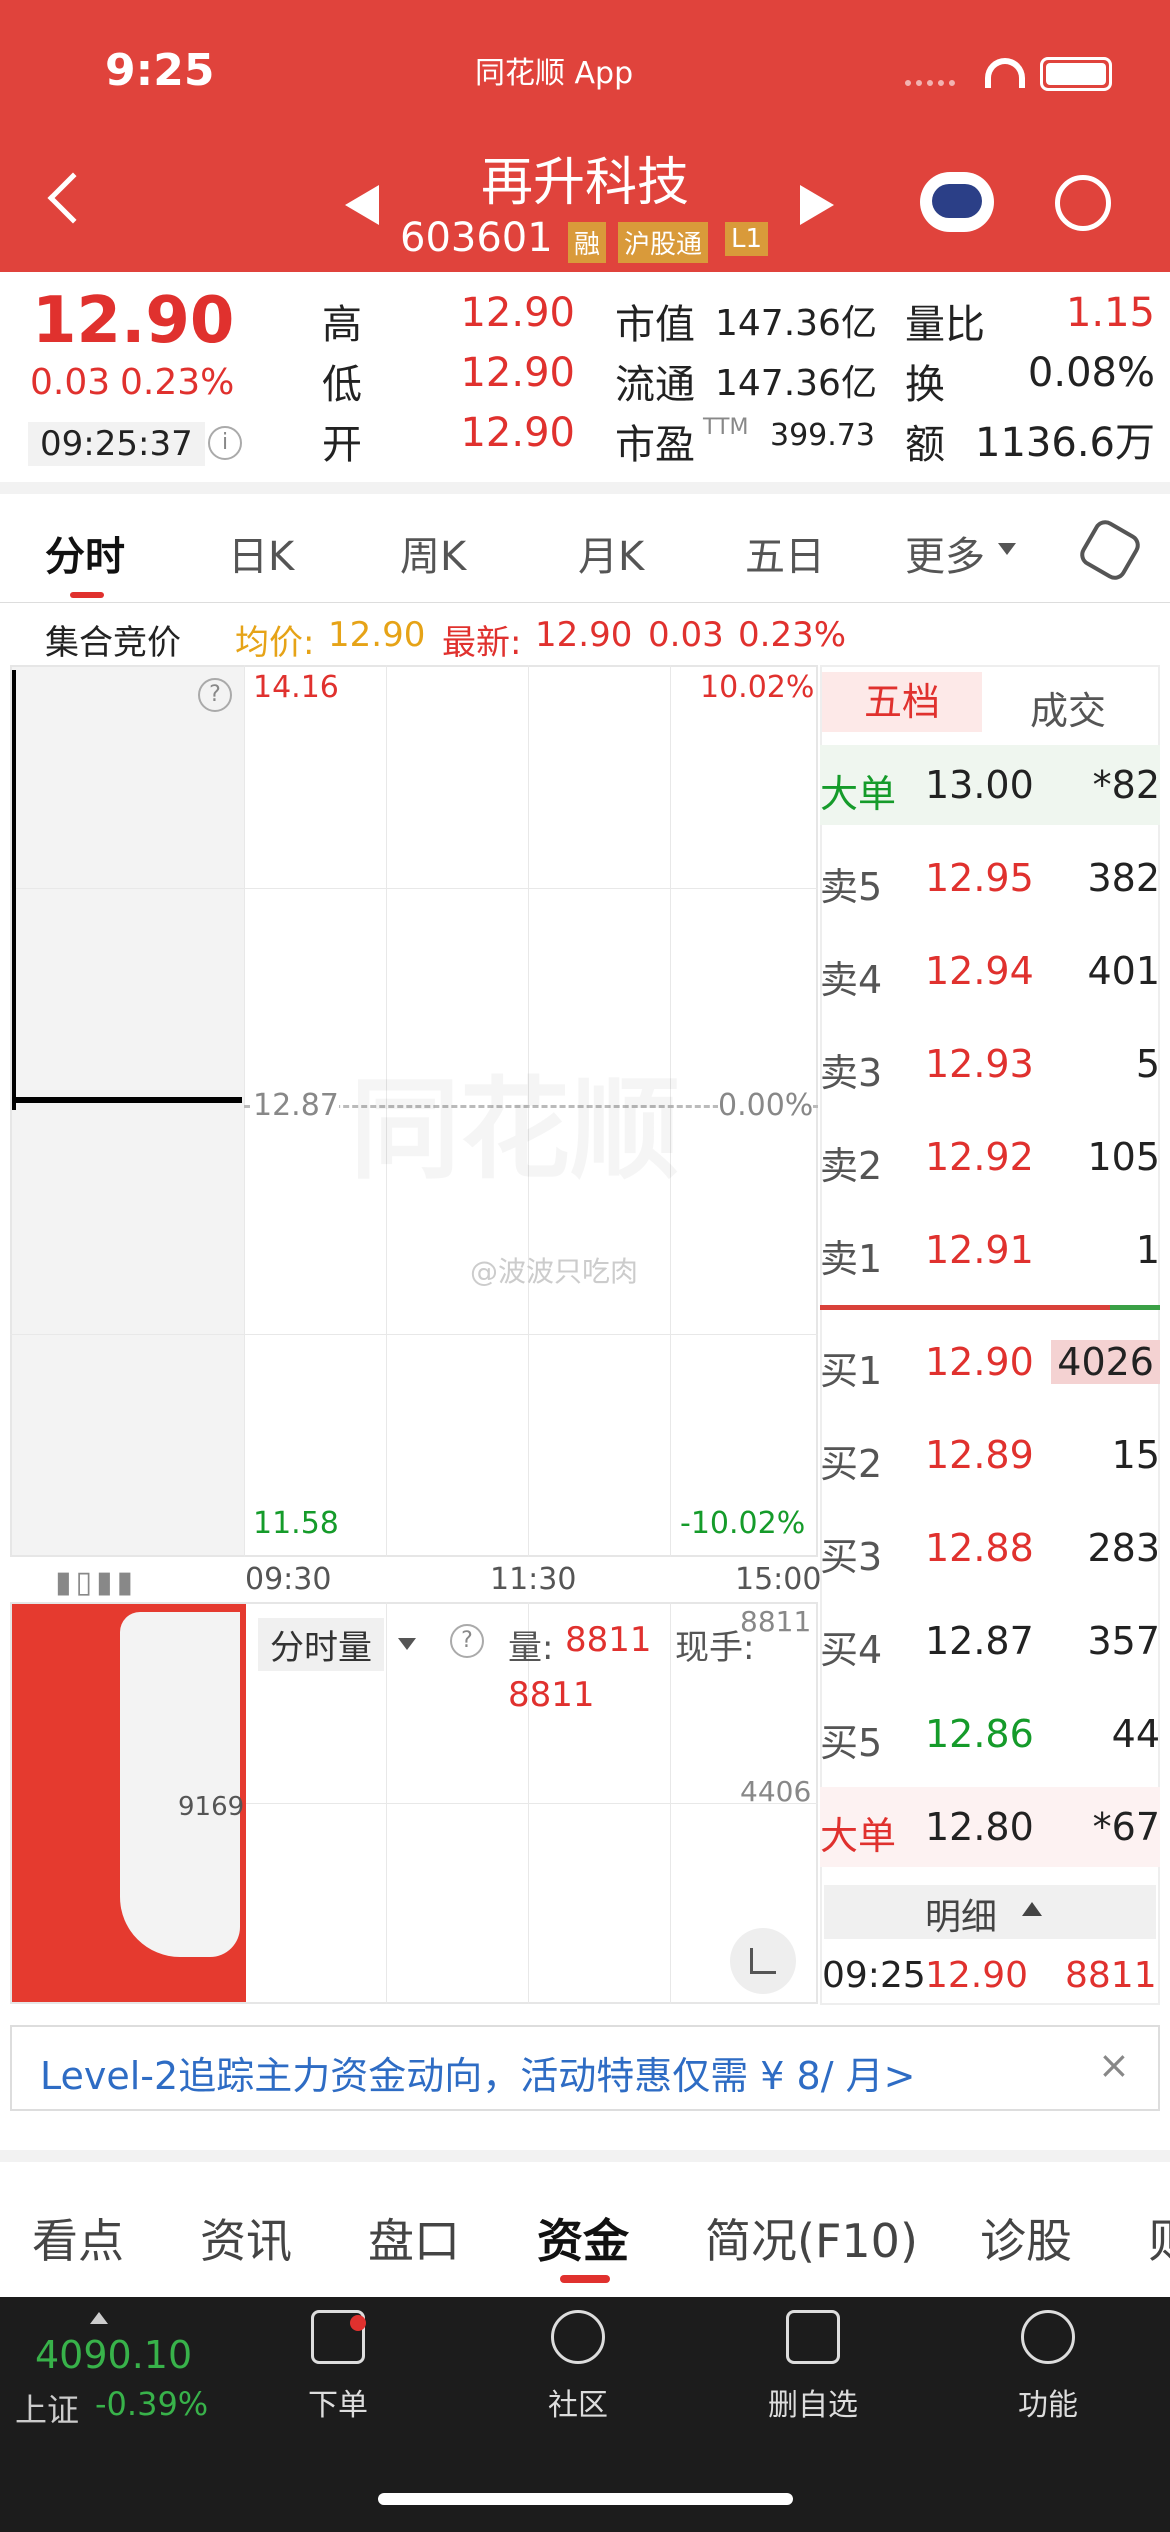 The height and width of the screenshot is (2532, 1170). Describe the element at coordinates (515, 1120) in the screenshot. I see `watermark-logo: 同花顺` at that location.